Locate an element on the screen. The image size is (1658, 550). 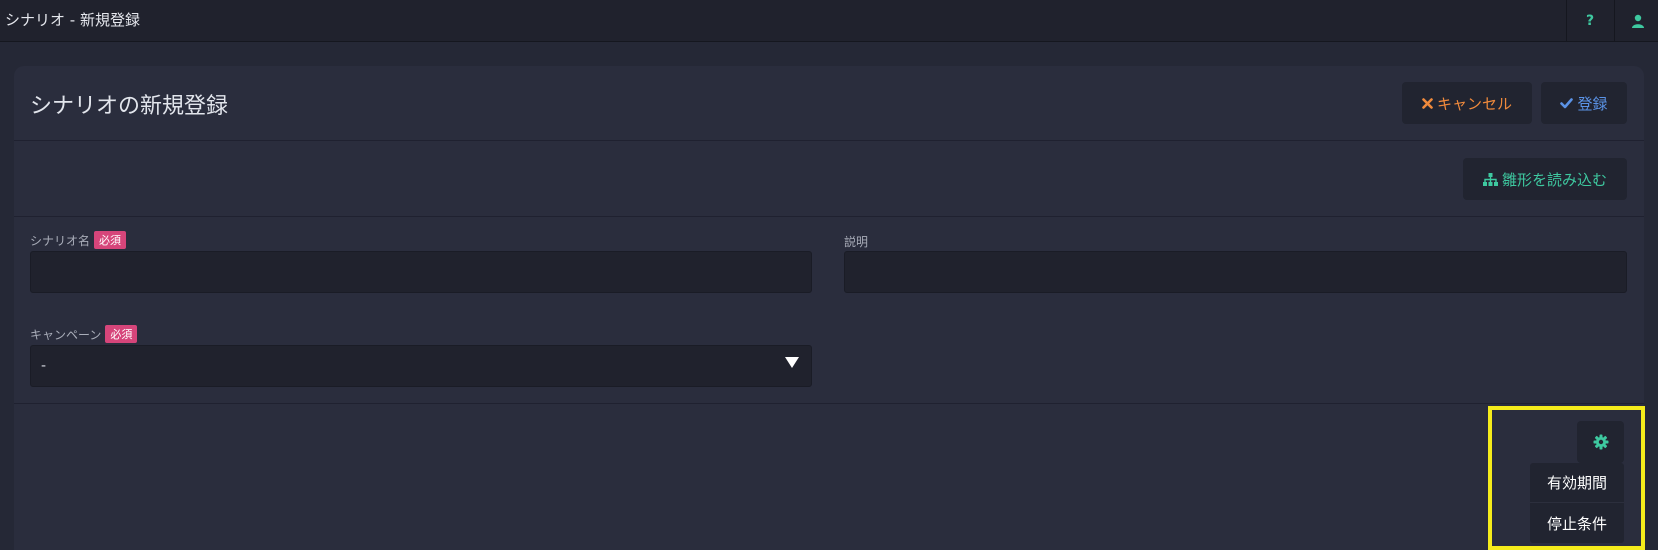
user-button is located at coordinates (1636, 21).